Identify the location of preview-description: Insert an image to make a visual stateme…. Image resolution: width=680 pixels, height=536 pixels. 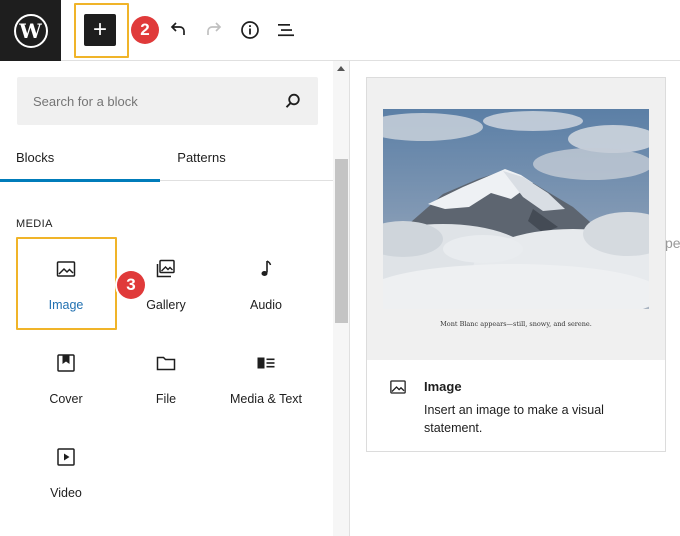
(514, 419).